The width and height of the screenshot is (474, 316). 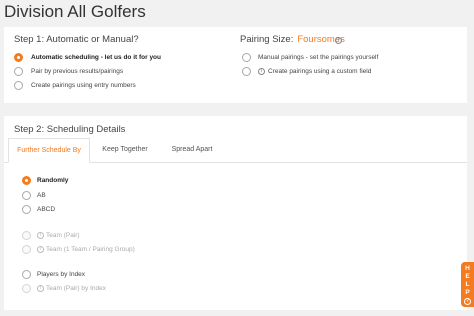 What do you see at coordinates (49, 150) in the screenshot?
I see `tab-further-schedule-by: Further Schedule By` at bounding box center [49, 150].